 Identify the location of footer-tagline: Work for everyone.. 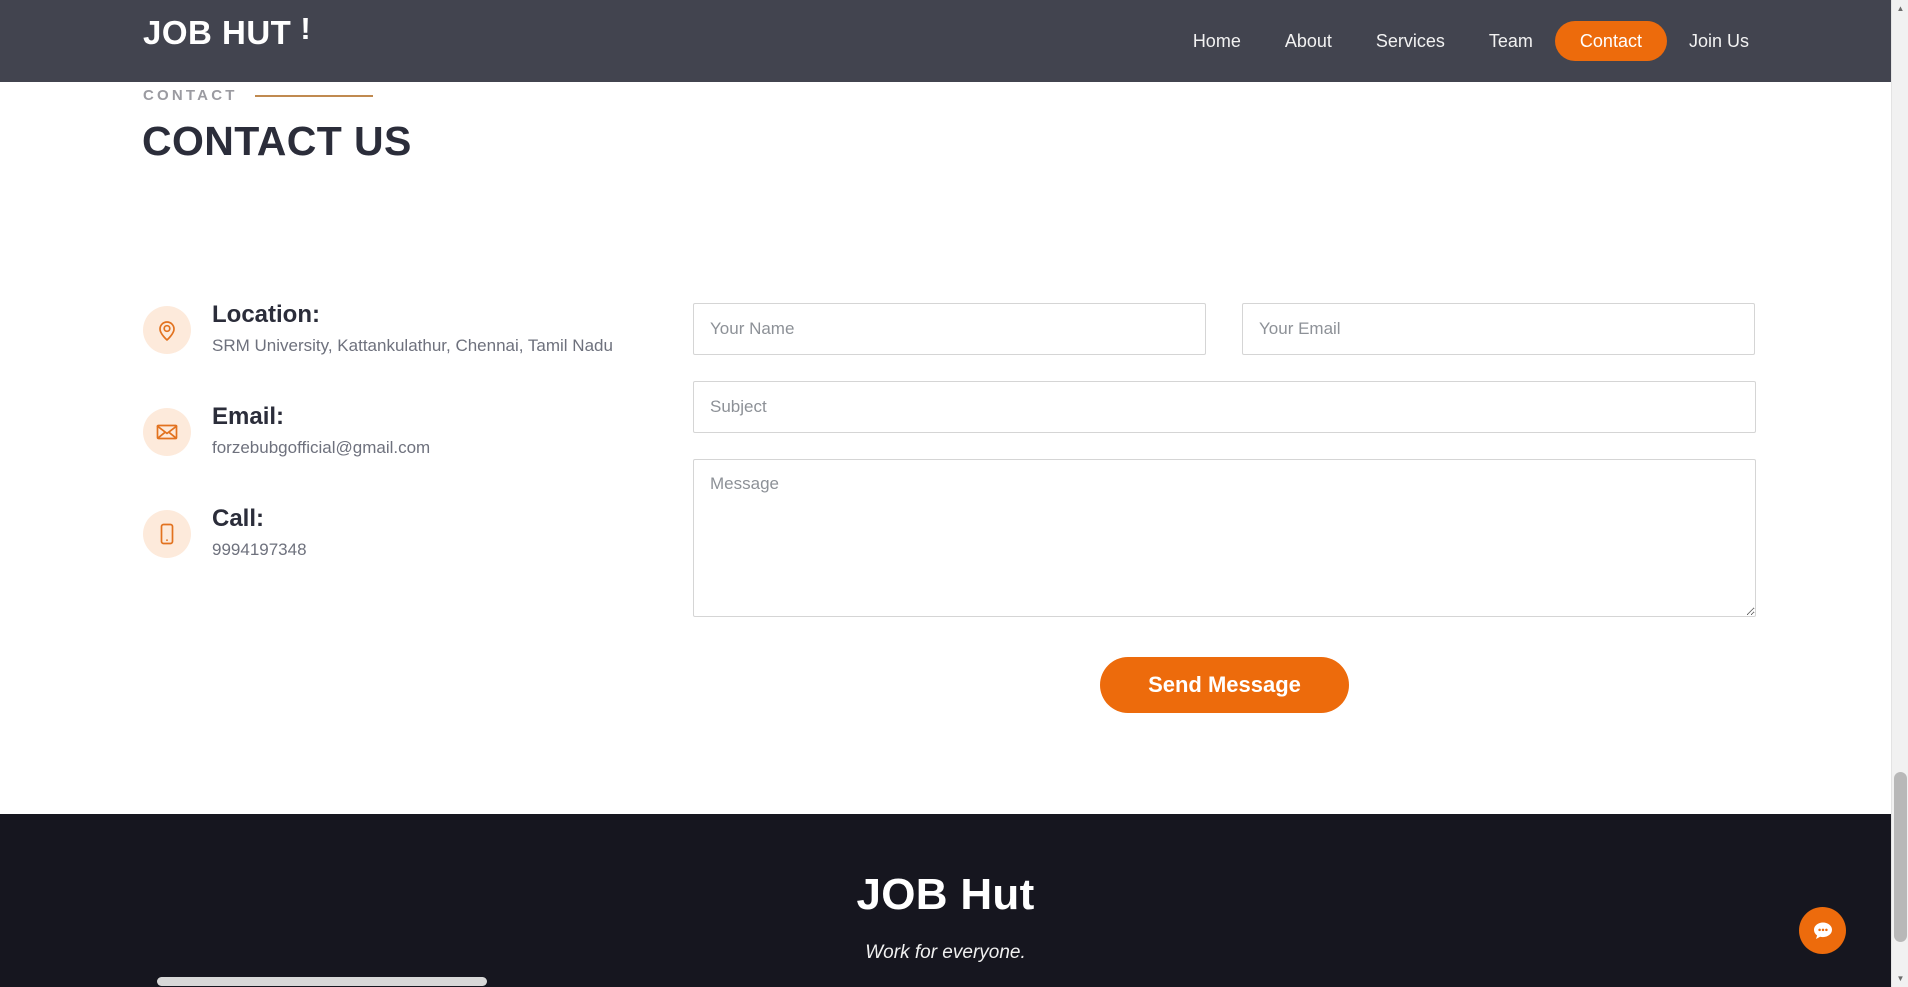
(945, 953).